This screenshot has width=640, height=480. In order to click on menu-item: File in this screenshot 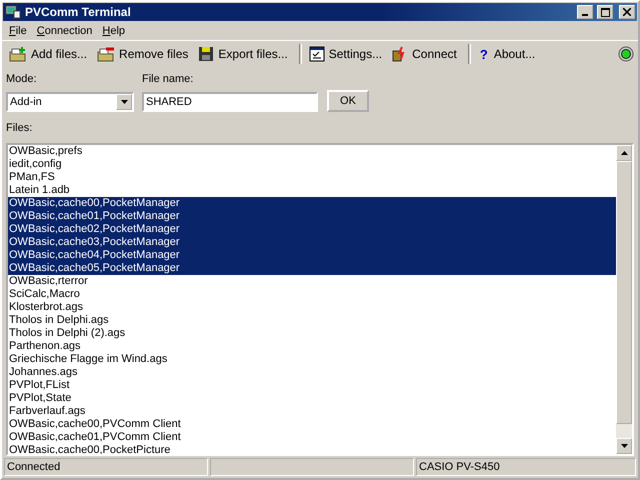, I will do `click(18, 31)`.